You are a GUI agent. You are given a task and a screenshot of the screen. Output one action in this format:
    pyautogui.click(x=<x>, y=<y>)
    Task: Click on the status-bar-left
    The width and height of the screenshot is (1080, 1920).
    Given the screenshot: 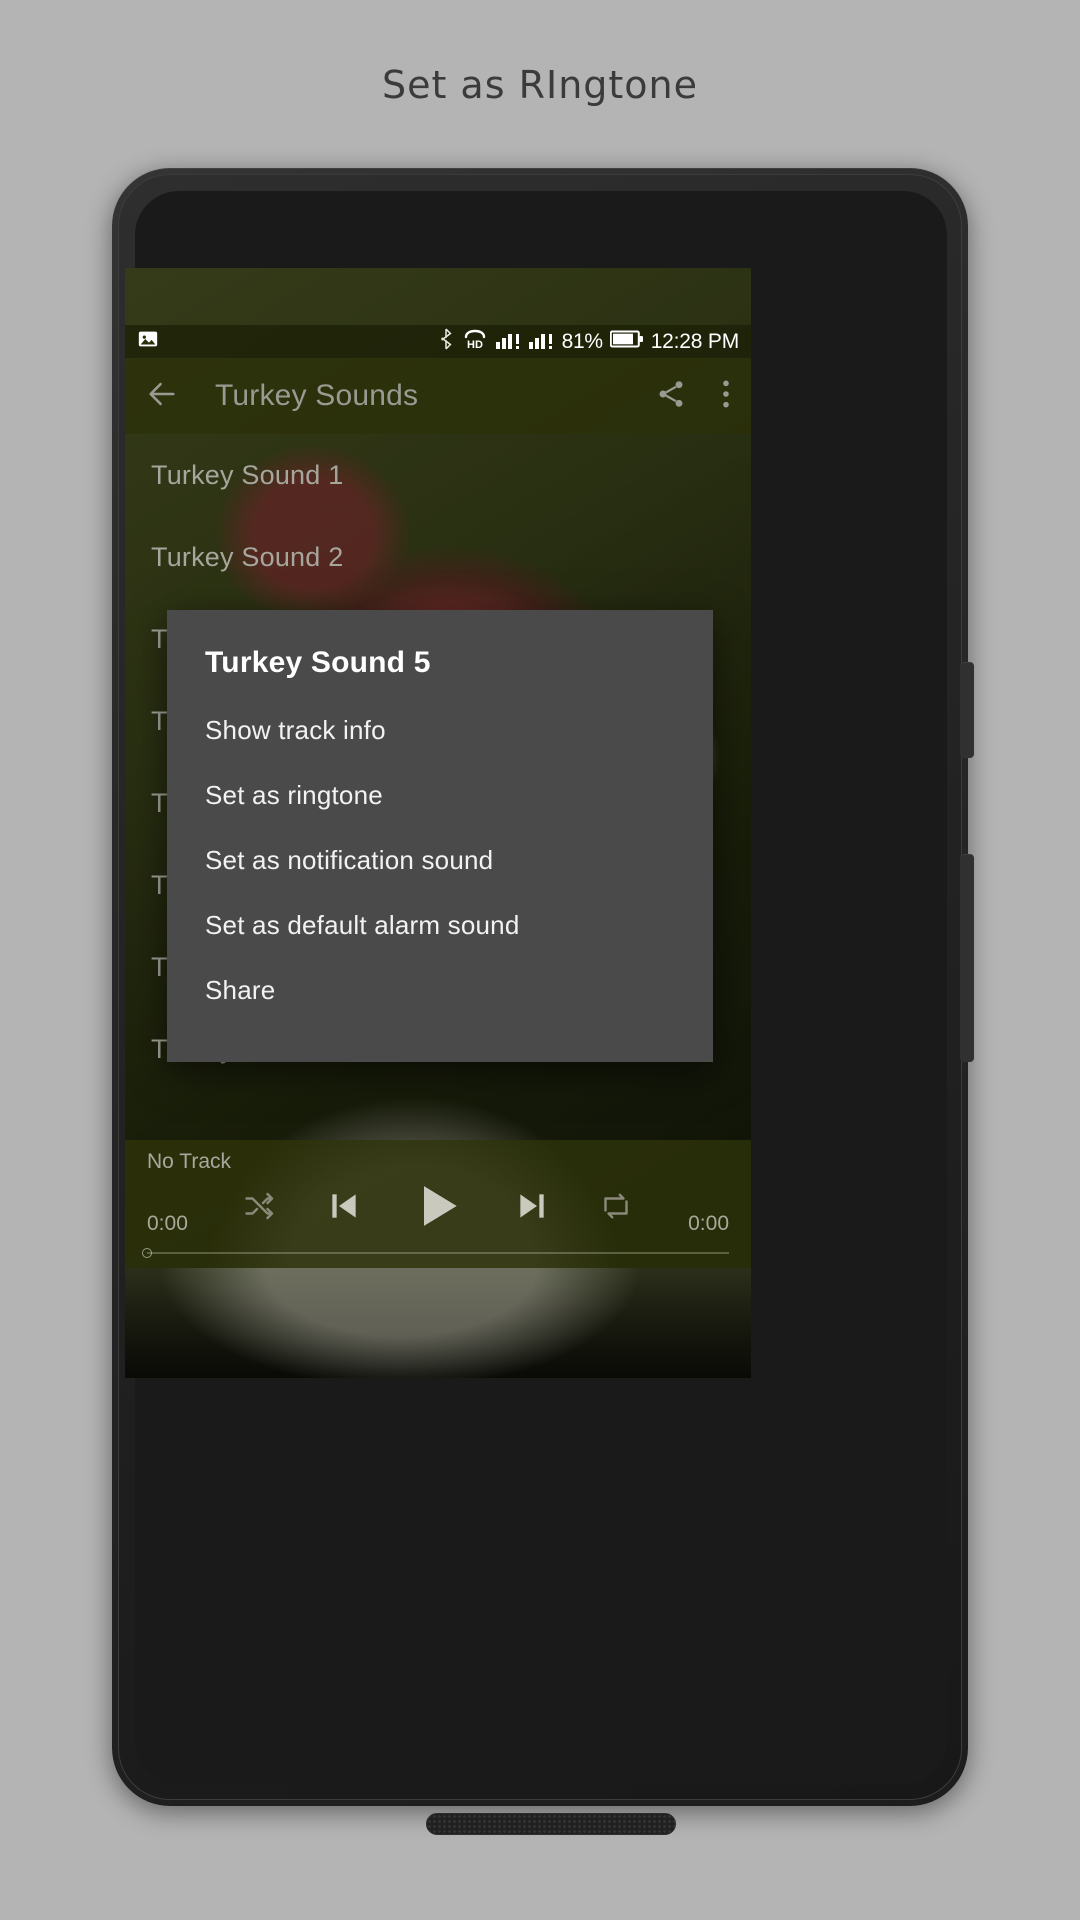 What is the action you would take?
    pyautogui.click(x=148, y=342)
    